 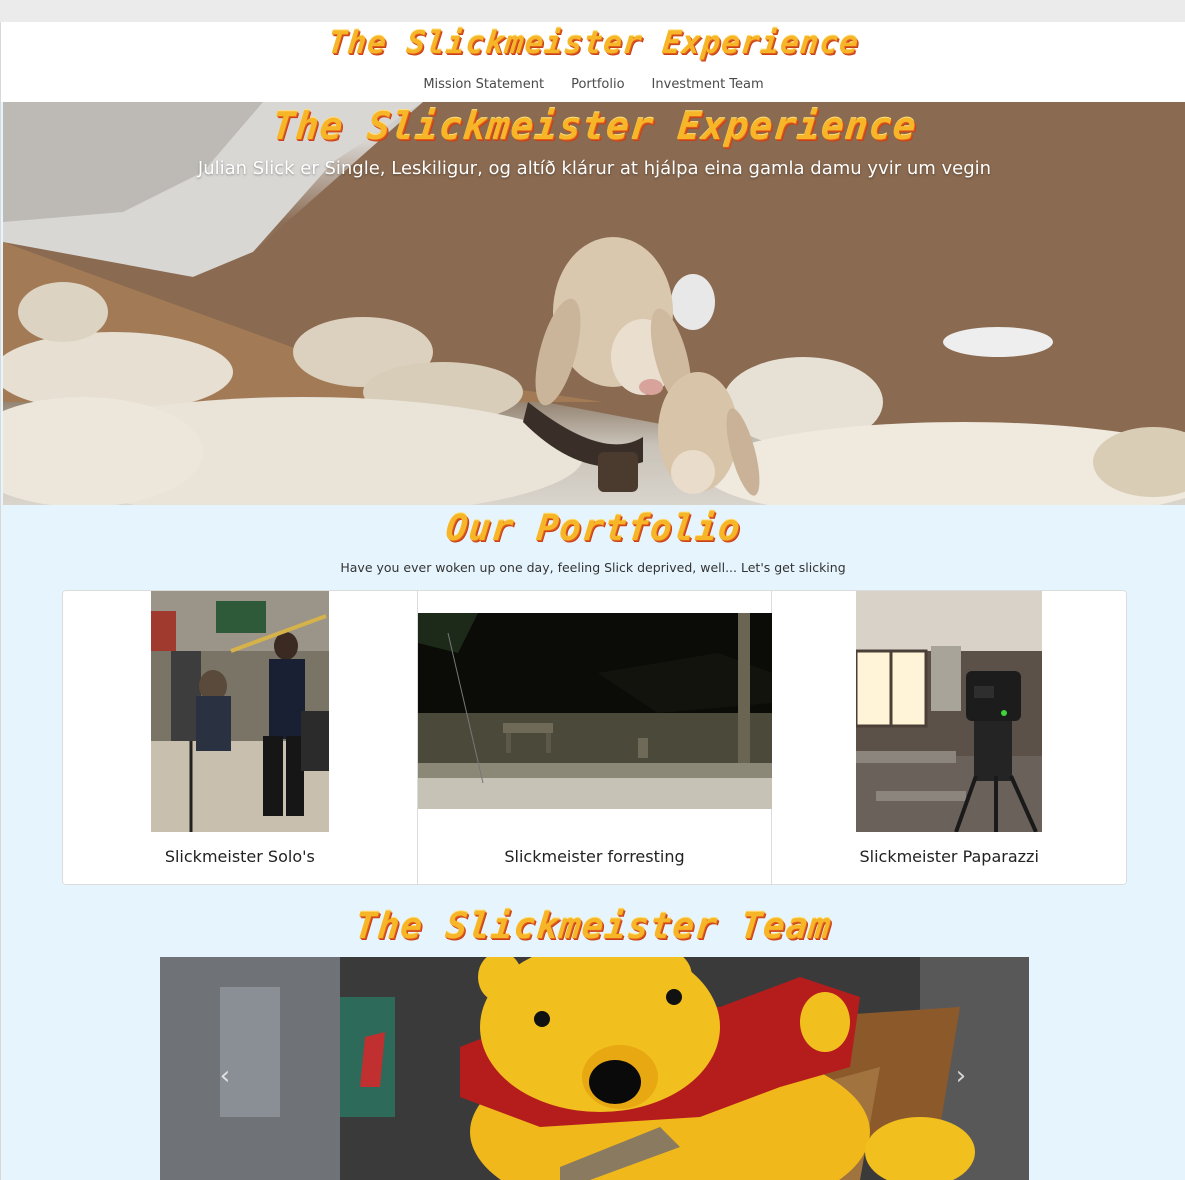 What do you see at coordinates (240, 711) in the screenshot?
I see `band-photo` at bounding box center [240, 711].